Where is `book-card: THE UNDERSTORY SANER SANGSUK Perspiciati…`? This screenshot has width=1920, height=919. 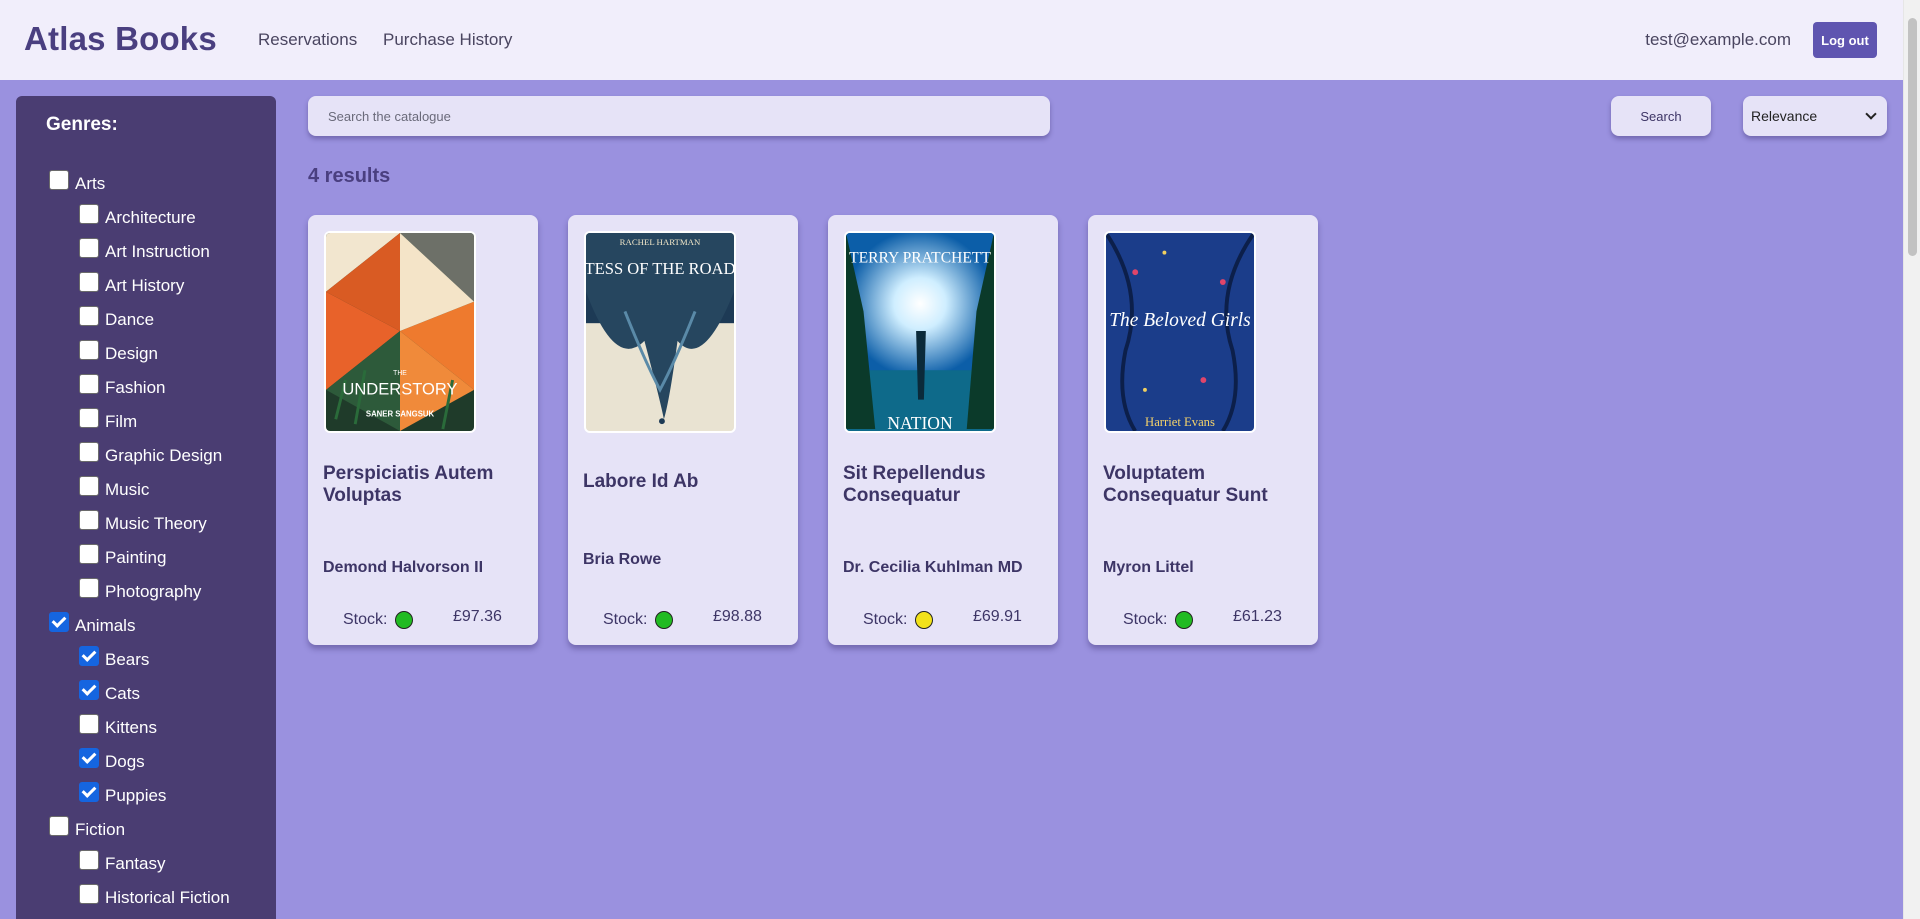
book-card: THE UNDERSTORY SANER SANGSUK Perspiciati… is located at coordinates (423, 430).